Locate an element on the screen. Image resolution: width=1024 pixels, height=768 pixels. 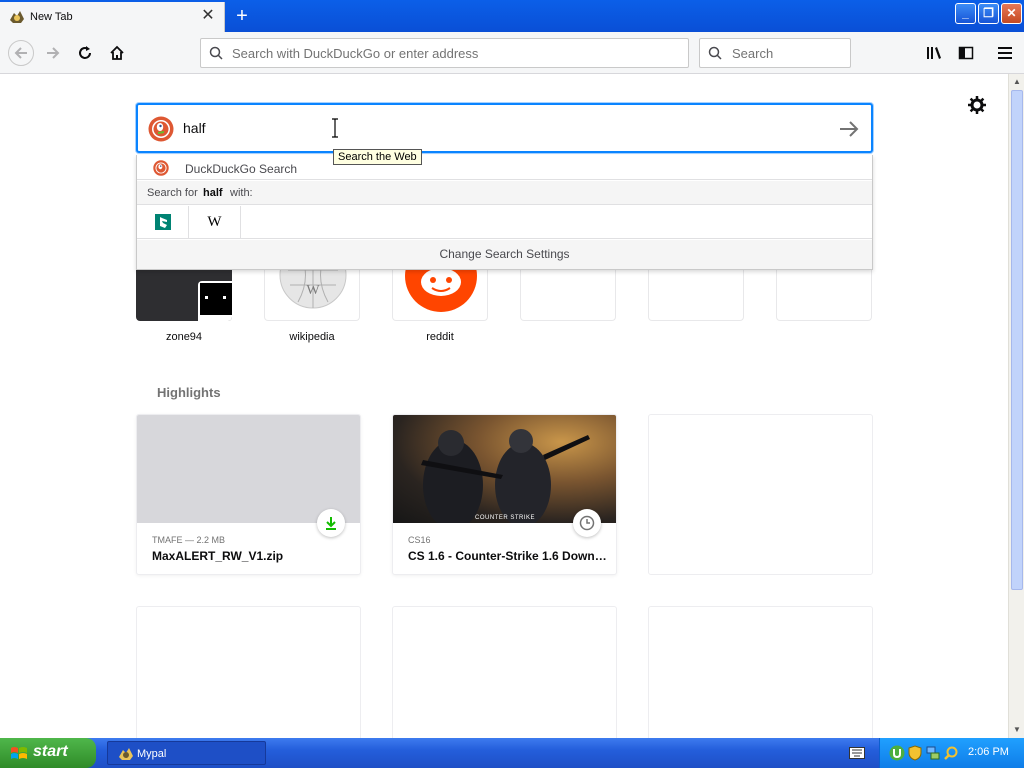
search-for-suffix: with: is located at coordinates (241, 193).